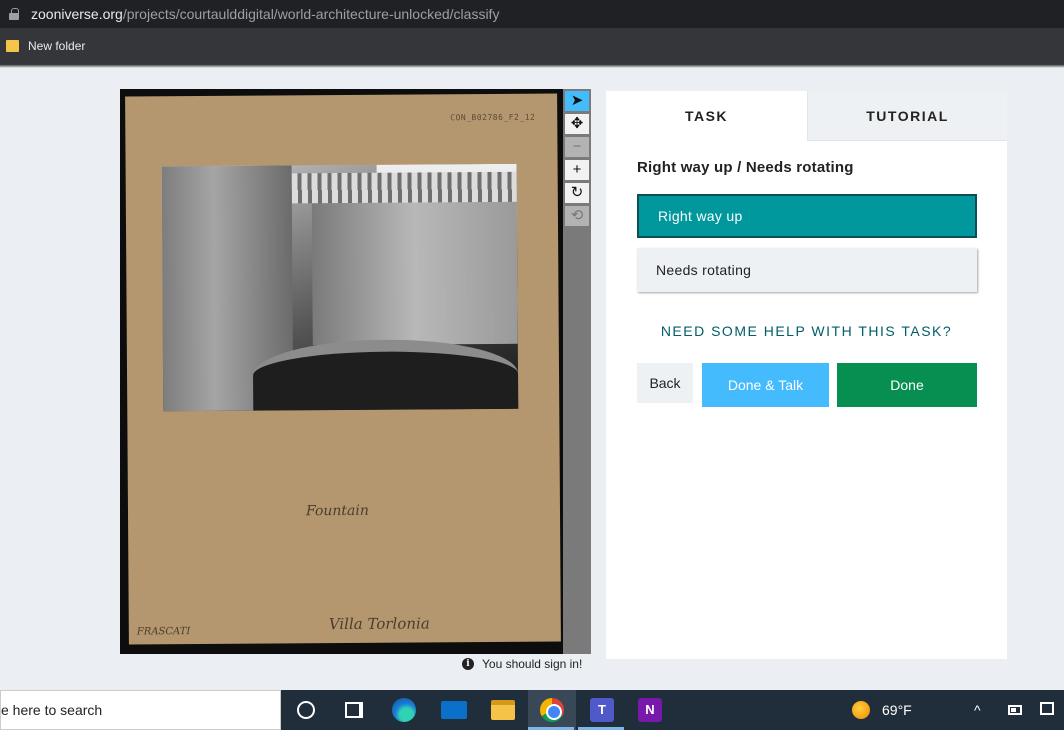  Describe the element at coordinates (77, 14) in the screenshot. I see `url-domain: zooniverse.org` at that location.